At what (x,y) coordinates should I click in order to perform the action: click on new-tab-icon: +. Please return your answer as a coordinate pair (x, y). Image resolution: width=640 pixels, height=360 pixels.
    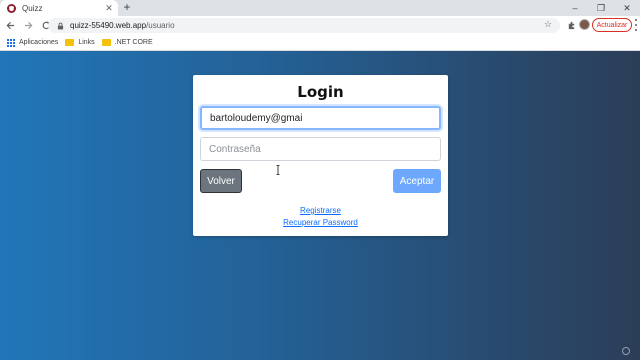
    Looking at the image, I should click on (127, 7).